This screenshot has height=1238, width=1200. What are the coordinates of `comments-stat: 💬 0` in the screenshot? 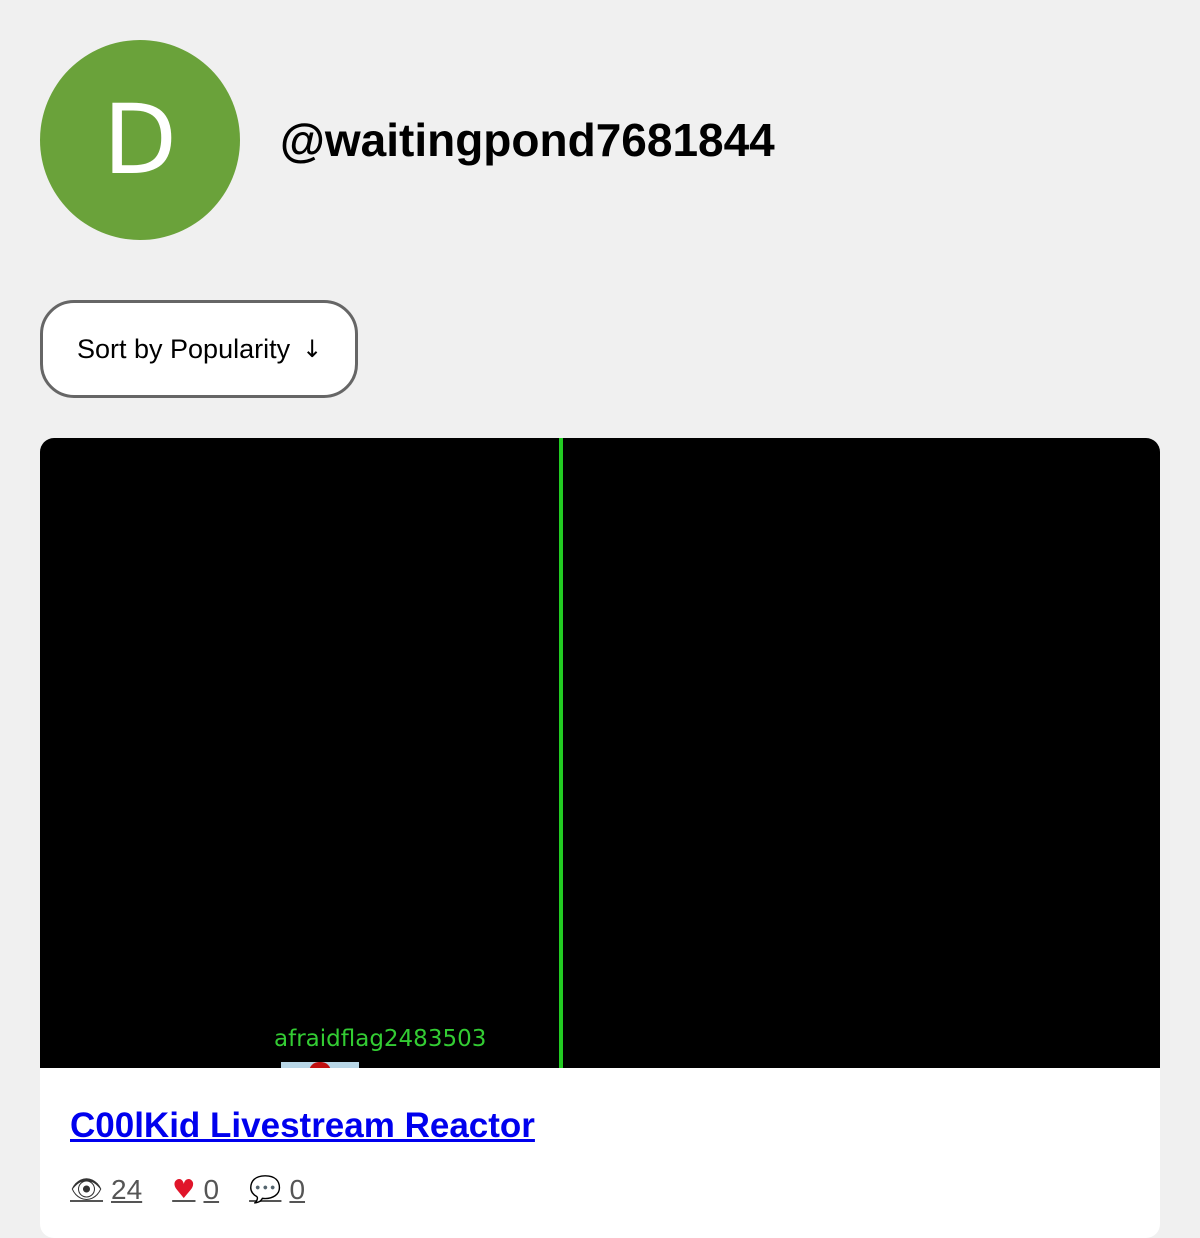 It's located at (277, 1190).